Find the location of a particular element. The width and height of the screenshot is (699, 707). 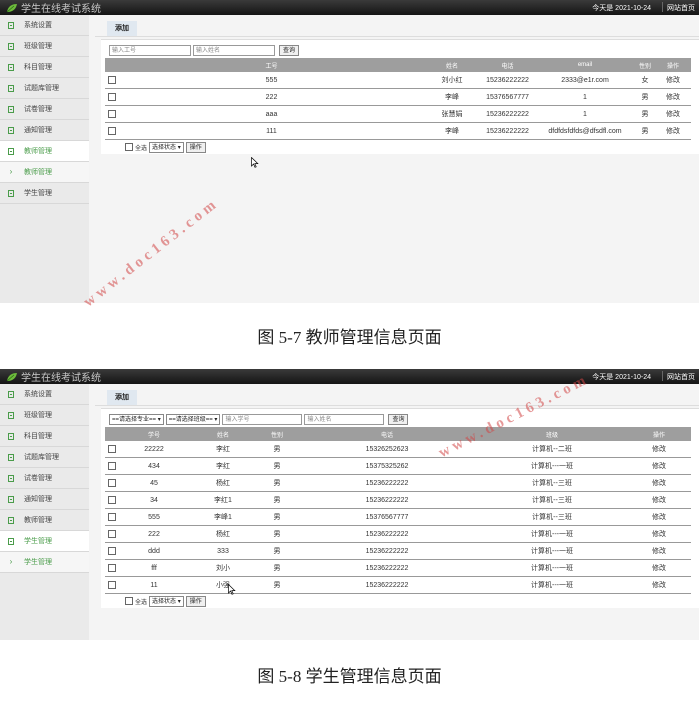

sidebar-item-label: 学生管理 is located at coordinates (38, 562).